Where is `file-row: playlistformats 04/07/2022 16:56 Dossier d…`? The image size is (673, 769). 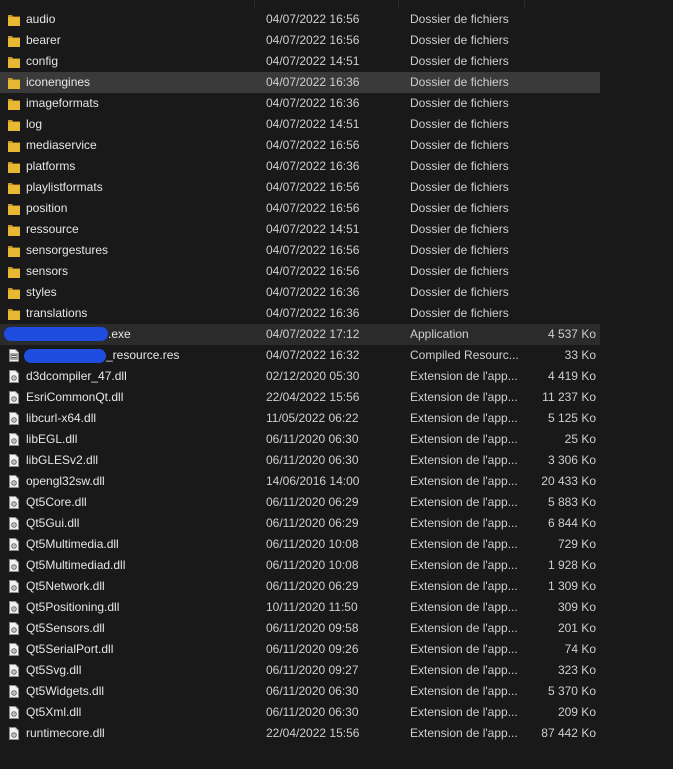
file-row: playlistformats 04/07/2022 16:56 Dossier d… is located at coordinates (300, 187).